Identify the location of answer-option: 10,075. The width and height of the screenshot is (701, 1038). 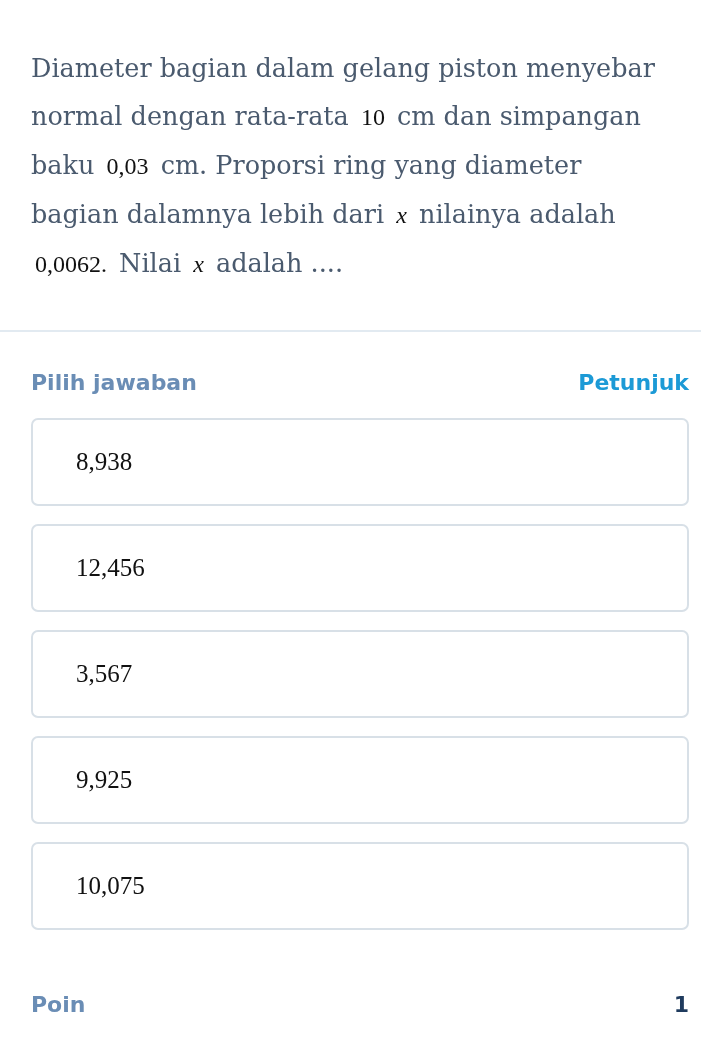
(360, 886).